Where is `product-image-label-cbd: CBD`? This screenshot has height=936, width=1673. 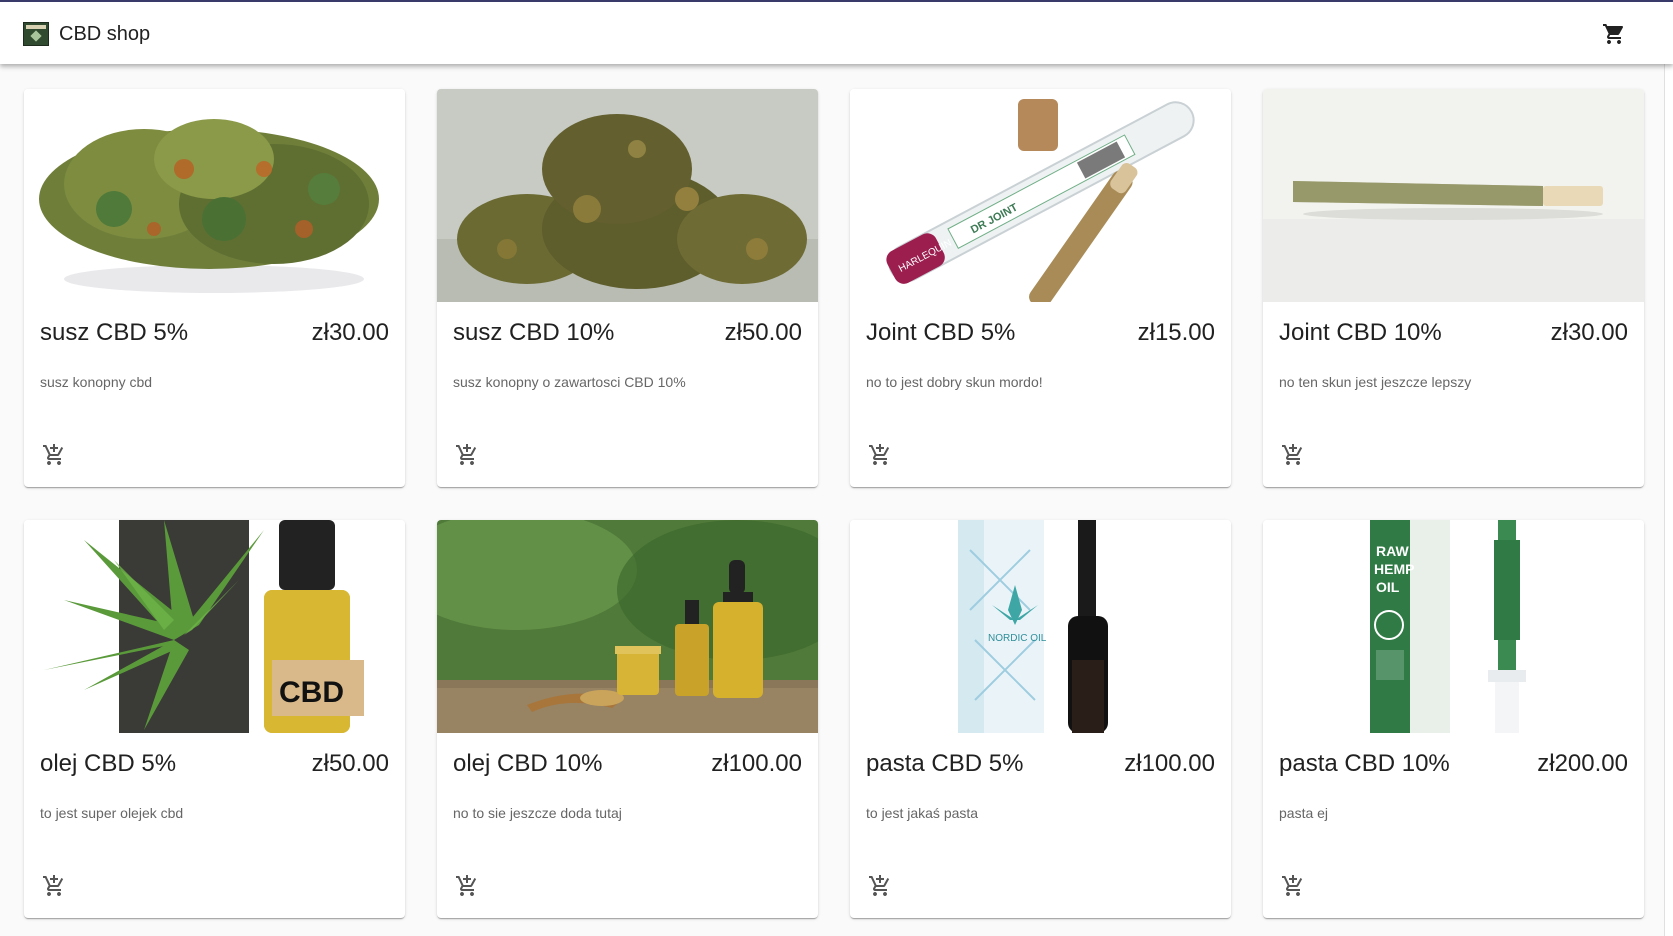
product-image-label-cbd: CBD is located at coordinates (311, 692).